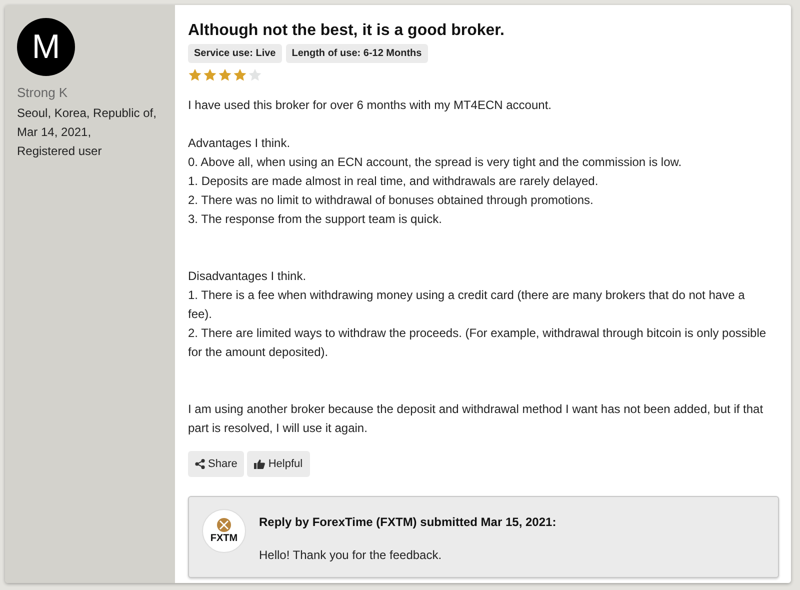 Image resolution: width=800 pixels, height=590 pixels. Describe the element at coordinates (476, 419) in the screenshot. I see `review-text: I am using another broker because the deposit and withdrawal method I want has not been added, but if that part is resolved, I will use it again.` at that location.